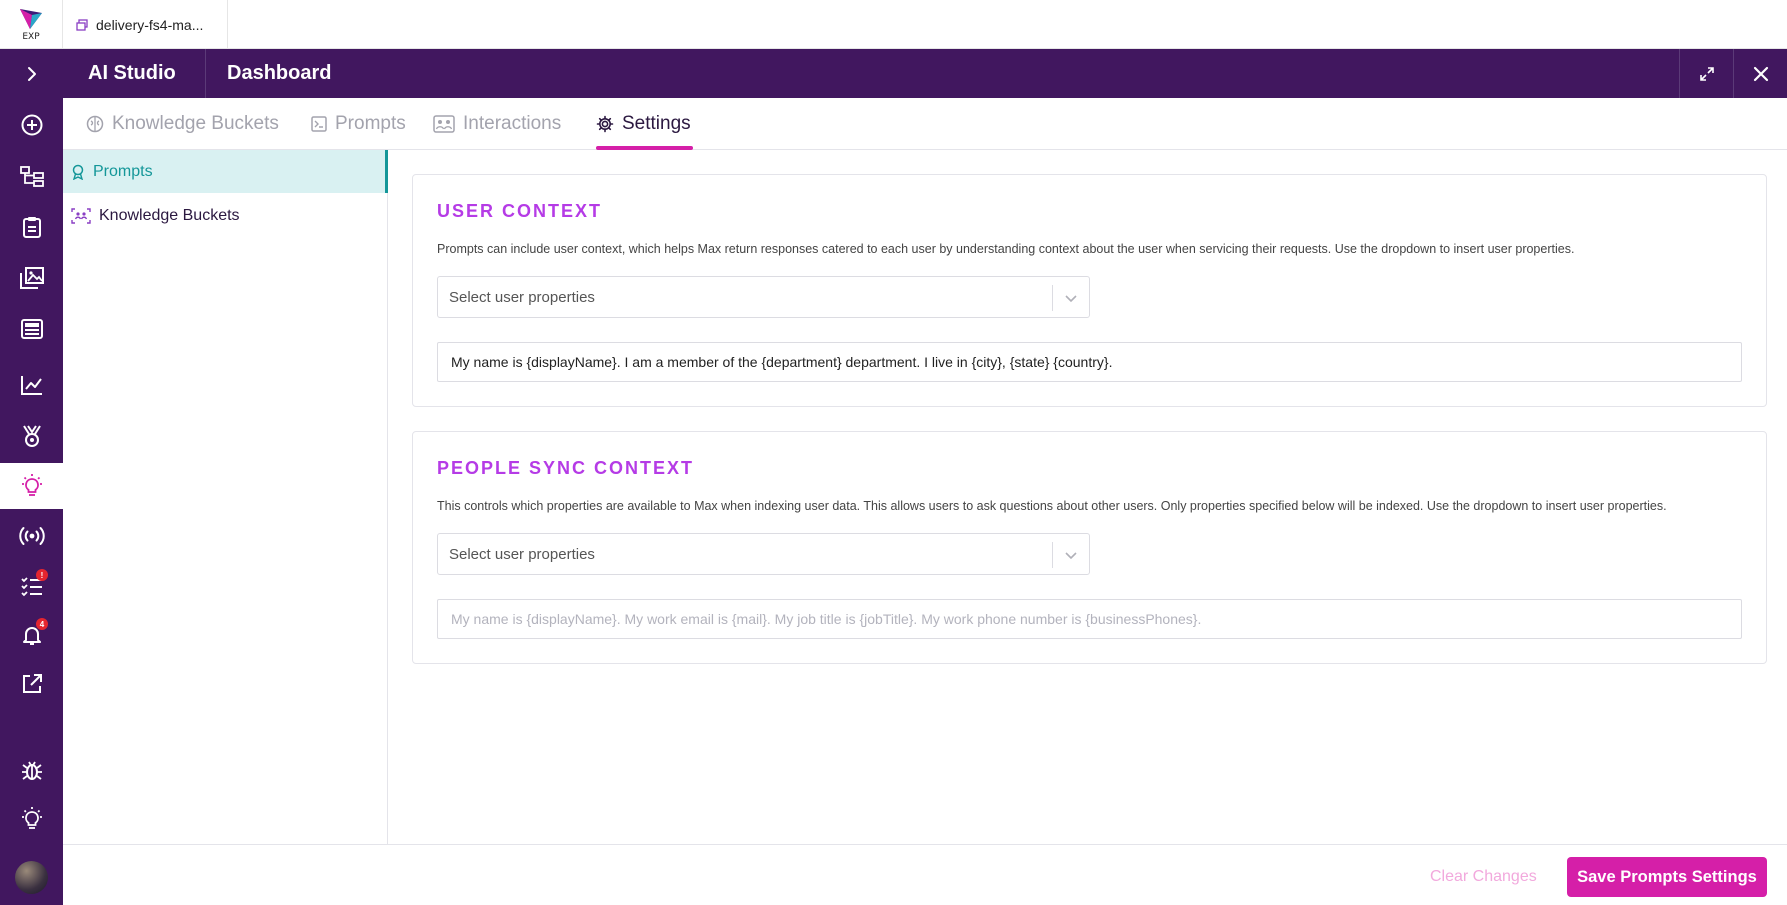  What do you see at coordinates (225, 171) in the screenshot?
I see `subnav-item-prompts: Prompts` at bounding box center [225, 171].